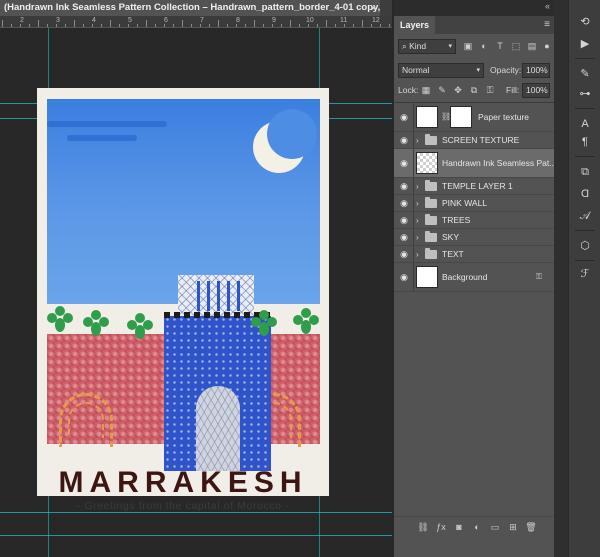  I want to click on layer-row-trees: ◉ › TREES, so click(474, 220).